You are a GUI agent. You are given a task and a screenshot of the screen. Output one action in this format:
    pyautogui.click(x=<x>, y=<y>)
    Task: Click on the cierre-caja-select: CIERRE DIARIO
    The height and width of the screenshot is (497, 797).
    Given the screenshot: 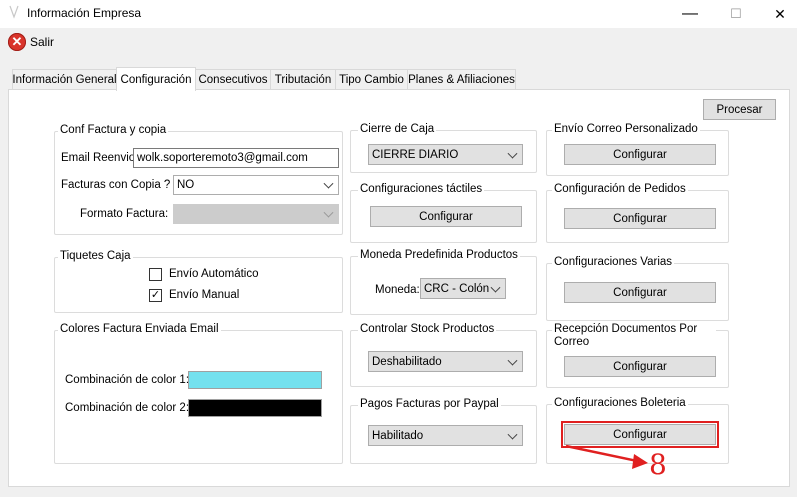 What is the action you would take?
    pyautogui.click(x=445, y=154)
    